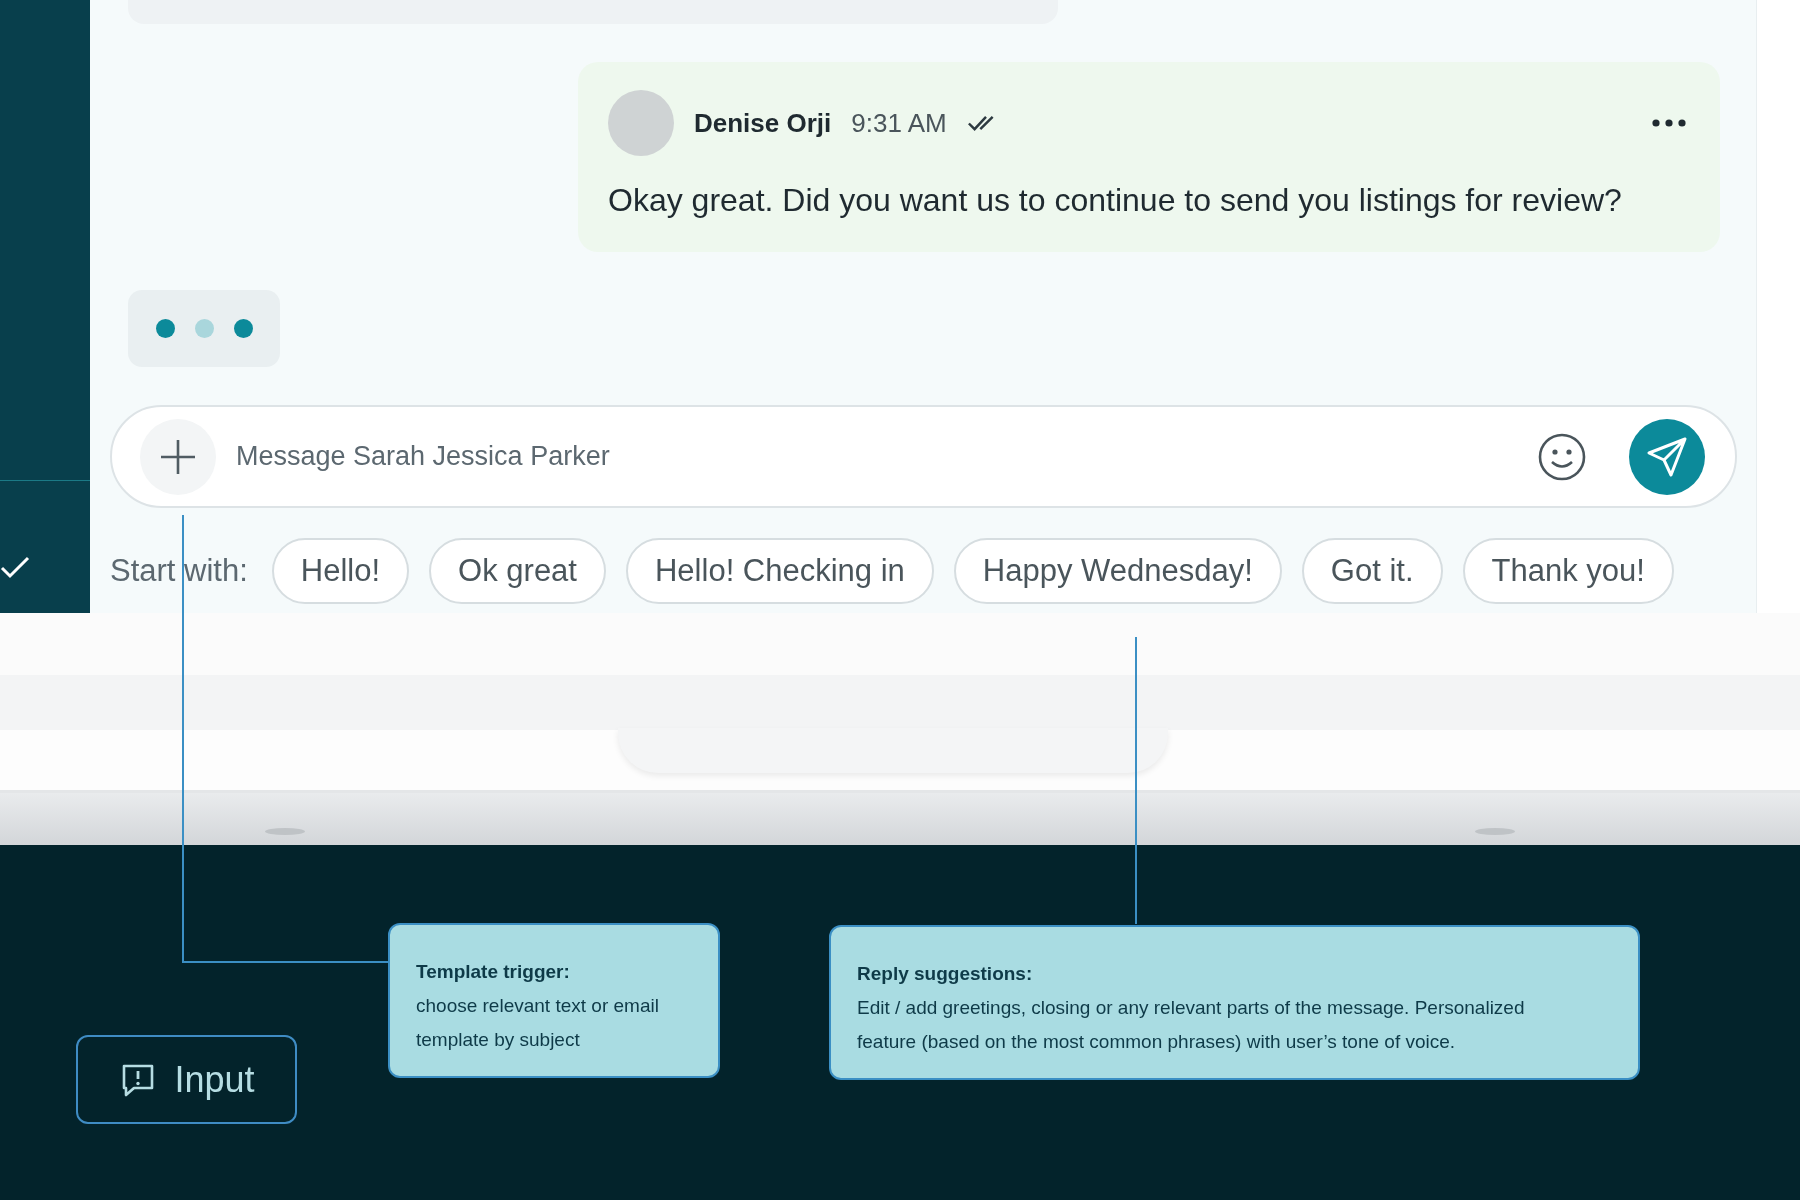 The image size is (1800, 1200). I want to click on message-time: 9:31 AM, so click(899, 123).